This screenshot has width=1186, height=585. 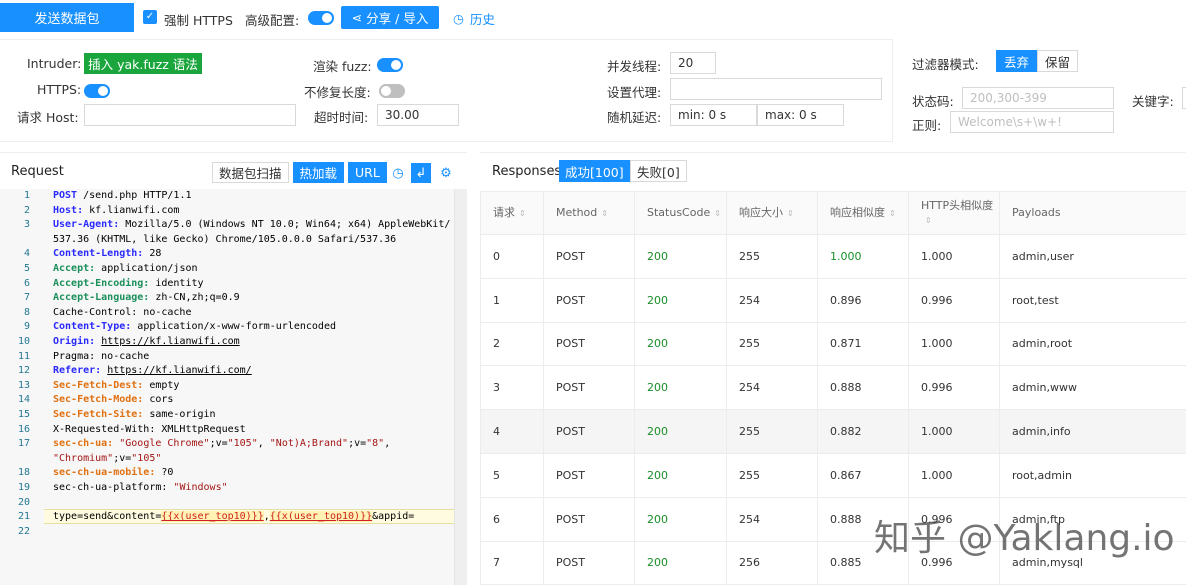 What do you see at coordinates (190, 115) in the screenshot?
I see `request-host-input` at bounding box center [190, 115].